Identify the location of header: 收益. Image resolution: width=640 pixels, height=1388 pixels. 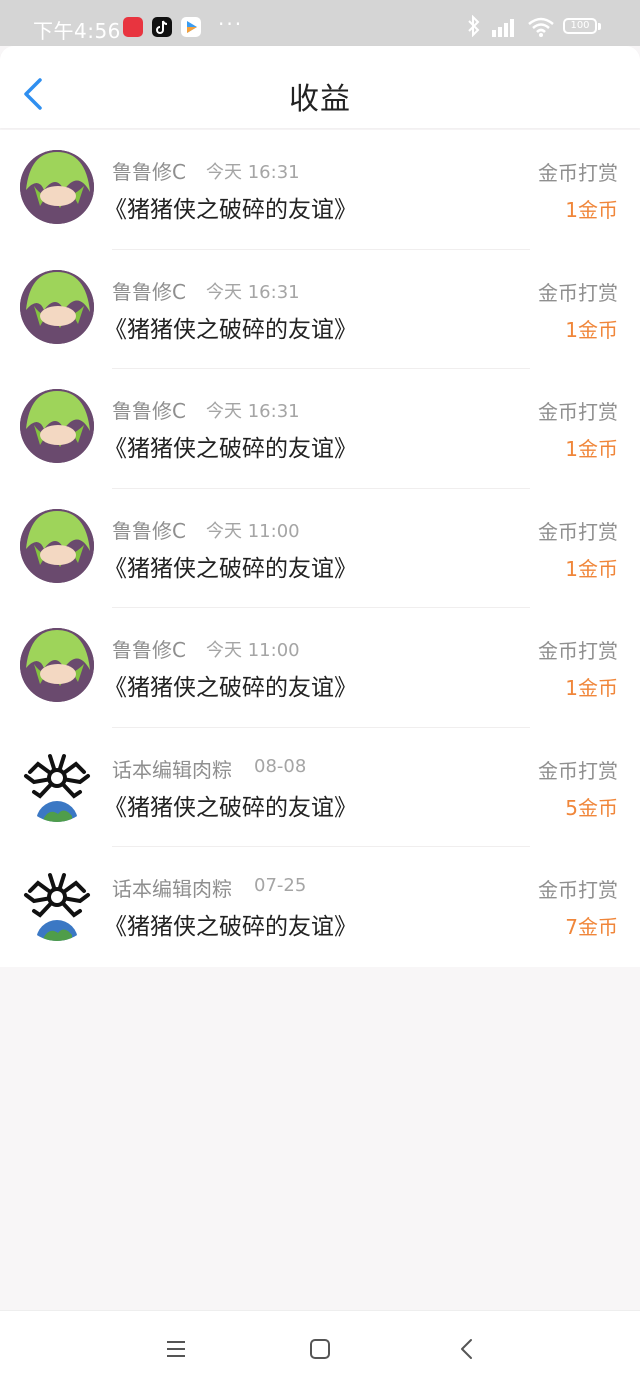
(320, 87).